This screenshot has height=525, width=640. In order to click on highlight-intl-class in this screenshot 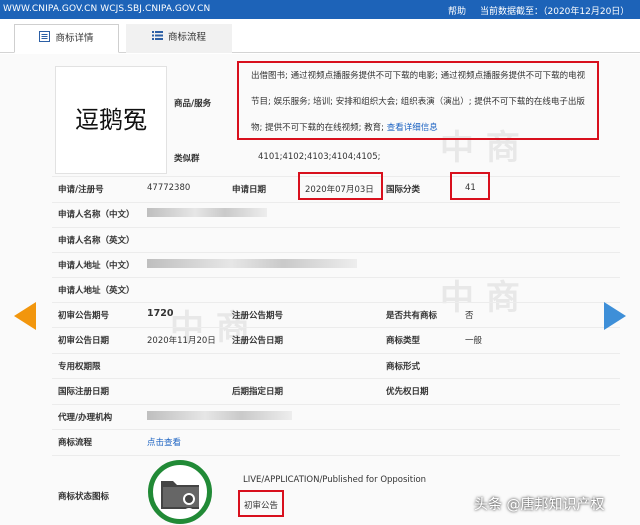, I will do `click(470, 186)`.